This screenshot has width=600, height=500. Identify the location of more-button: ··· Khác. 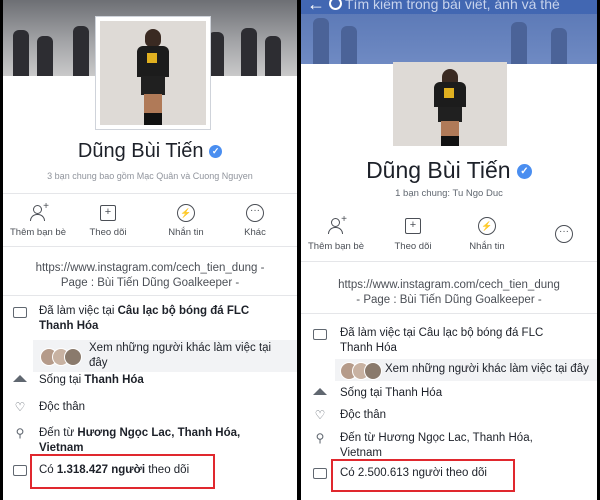
(255, 220).